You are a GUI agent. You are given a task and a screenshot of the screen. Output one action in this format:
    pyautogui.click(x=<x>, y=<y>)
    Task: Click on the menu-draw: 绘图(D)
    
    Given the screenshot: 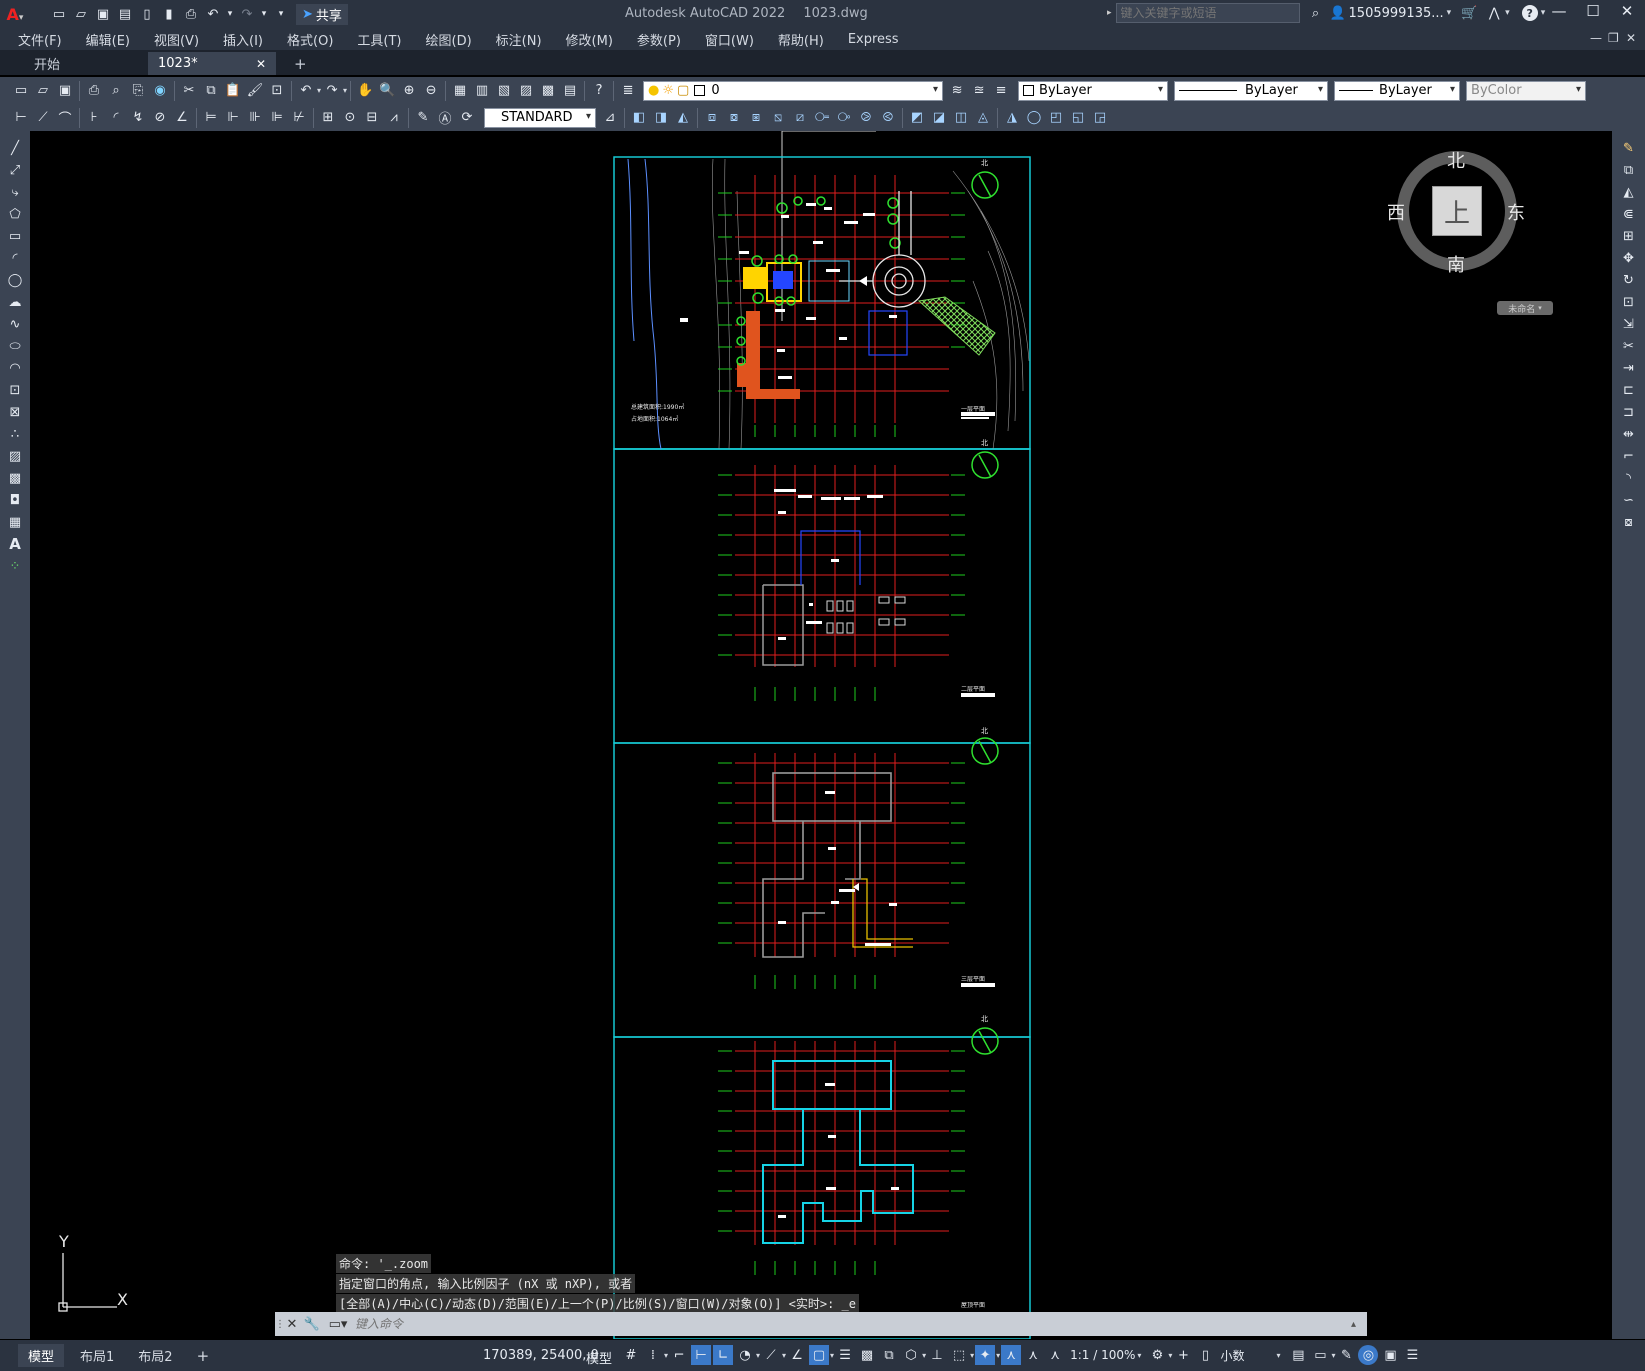 What is the action you would take?
    pyautogui.click(x=449, y=39)
    